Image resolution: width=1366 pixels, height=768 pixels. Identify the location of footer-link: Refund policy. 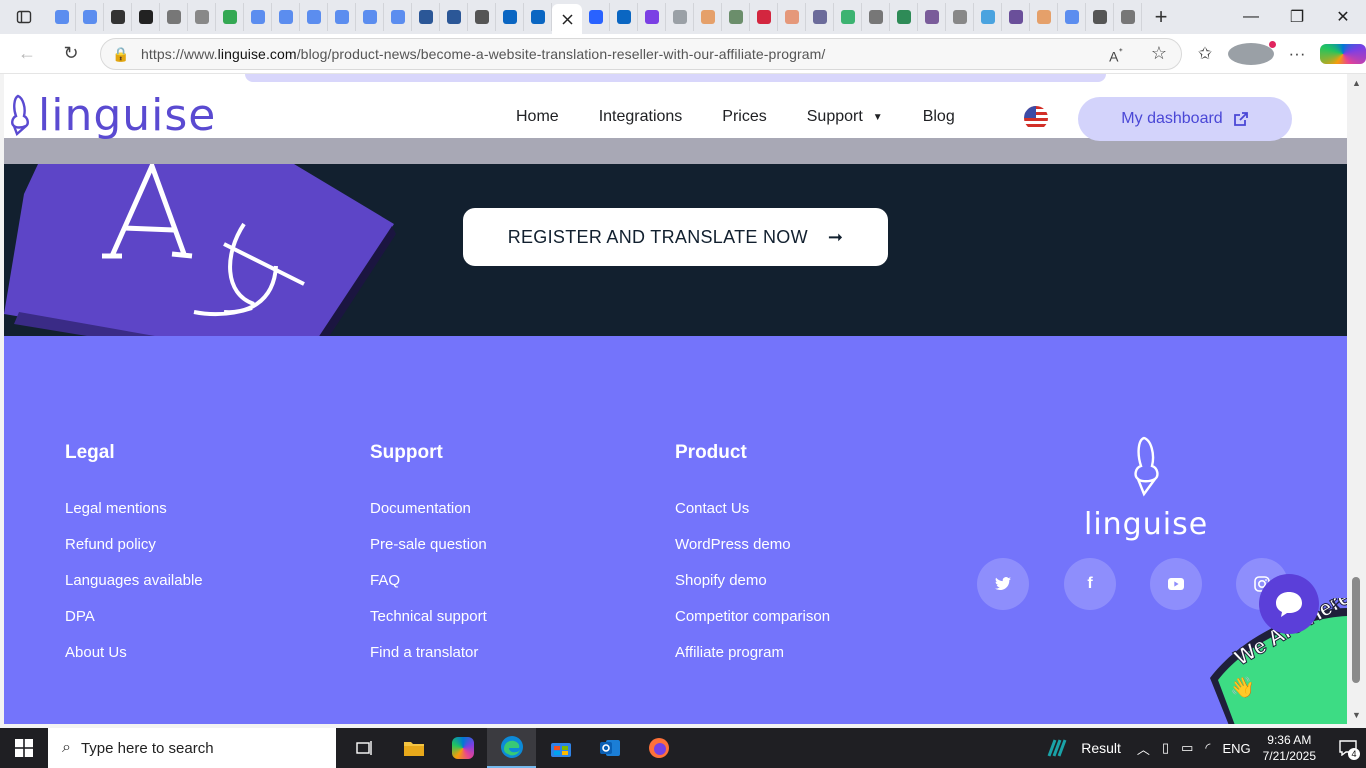
(134, 545).